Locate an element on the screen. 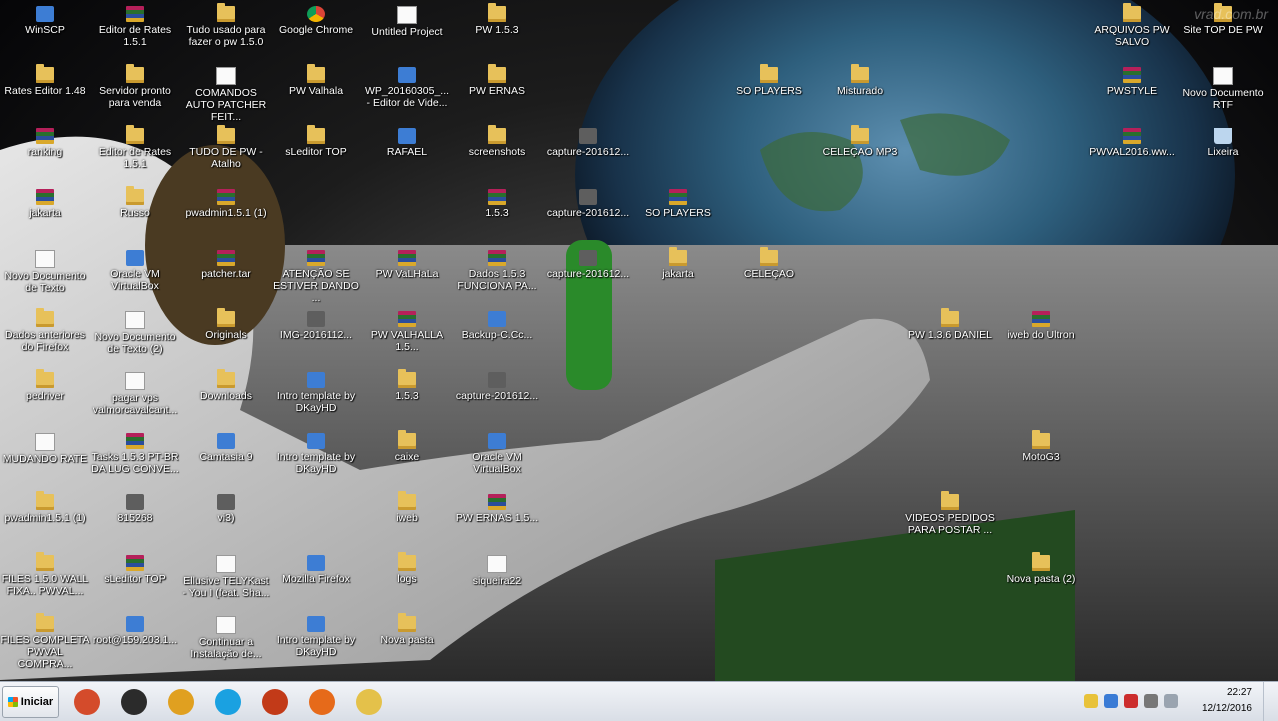  taskbar-app-skype is located at coordinates (228, 701).